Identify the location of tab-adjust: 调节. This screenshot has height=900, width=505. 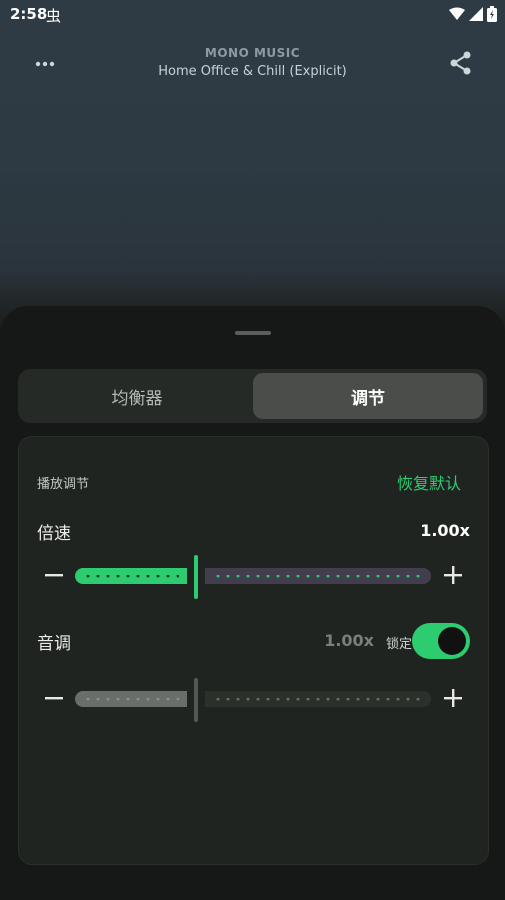
(368, 396).